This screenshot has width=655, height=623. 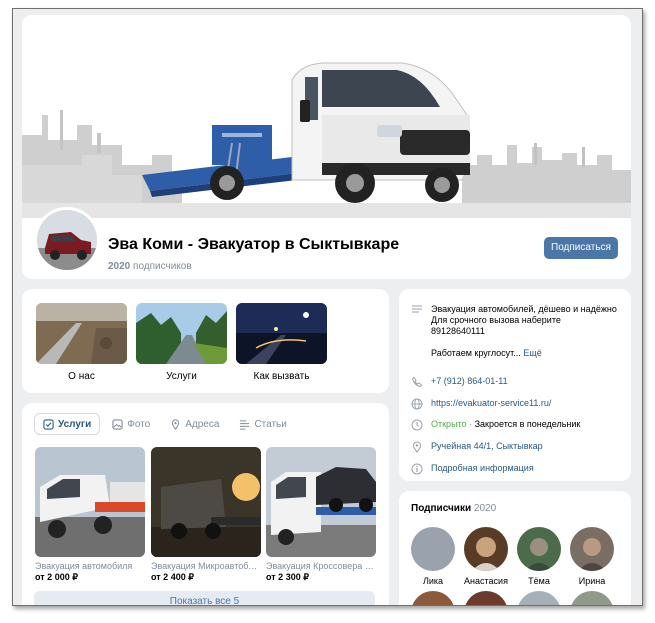 I want to click on member-name: Тёма, so click(x=539, y=581).